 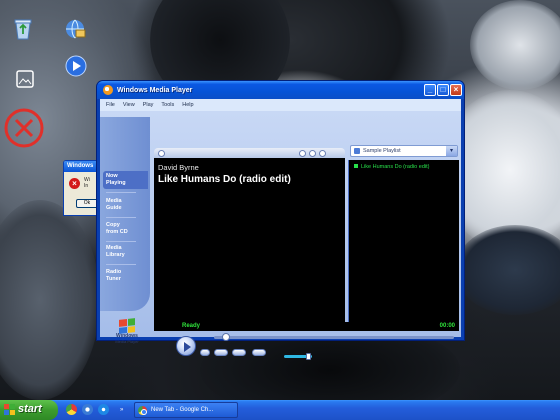 I want to click on ie-quicklaunch-icon, so click(x=87, y=409).